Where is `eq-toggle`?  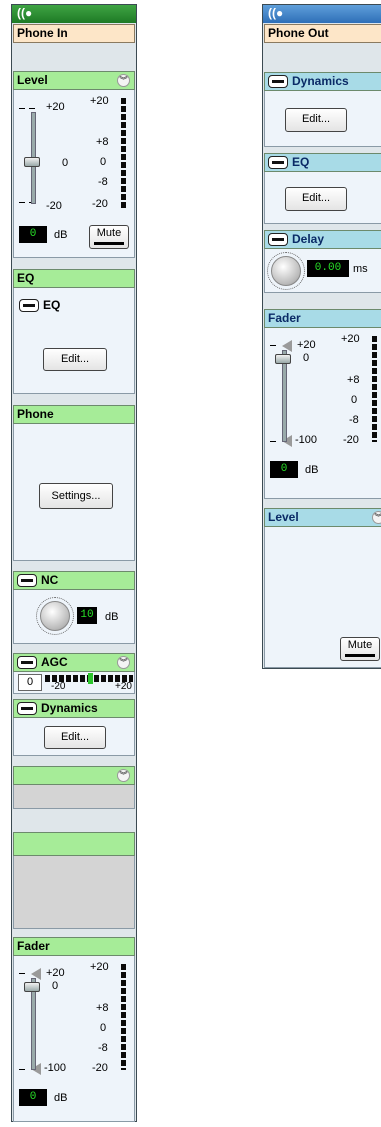 eq-toggle is located at coordinates (29, 306).